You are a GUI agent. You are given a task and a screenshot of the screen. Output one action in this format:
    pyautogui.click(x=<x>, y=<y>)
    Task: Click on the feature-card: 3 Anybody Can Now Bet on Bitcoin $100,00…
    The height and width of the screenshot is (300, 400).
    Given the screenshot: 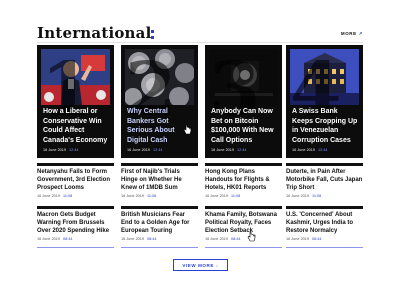 What is the action you would take?
    pyautogui.click(x=243, y=101)
    